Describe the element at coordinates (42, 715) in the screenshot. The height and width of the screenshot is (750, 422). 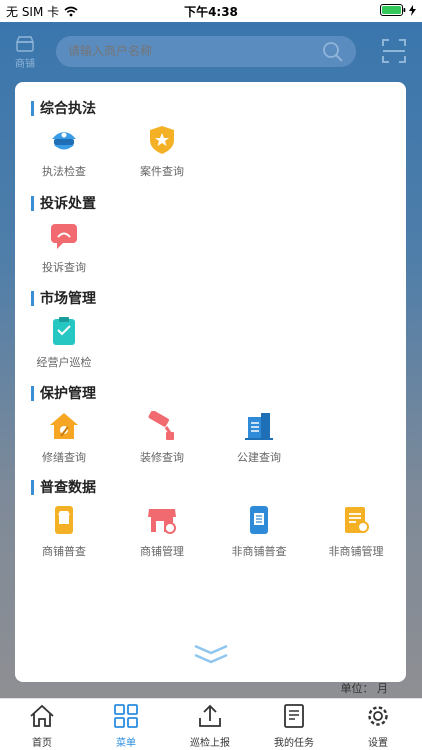
I see `home-icon` at that location.